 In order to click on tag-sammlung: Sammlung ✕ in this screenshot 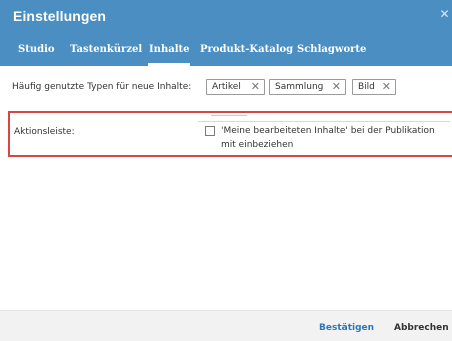, I will do `click(307, 87)`.